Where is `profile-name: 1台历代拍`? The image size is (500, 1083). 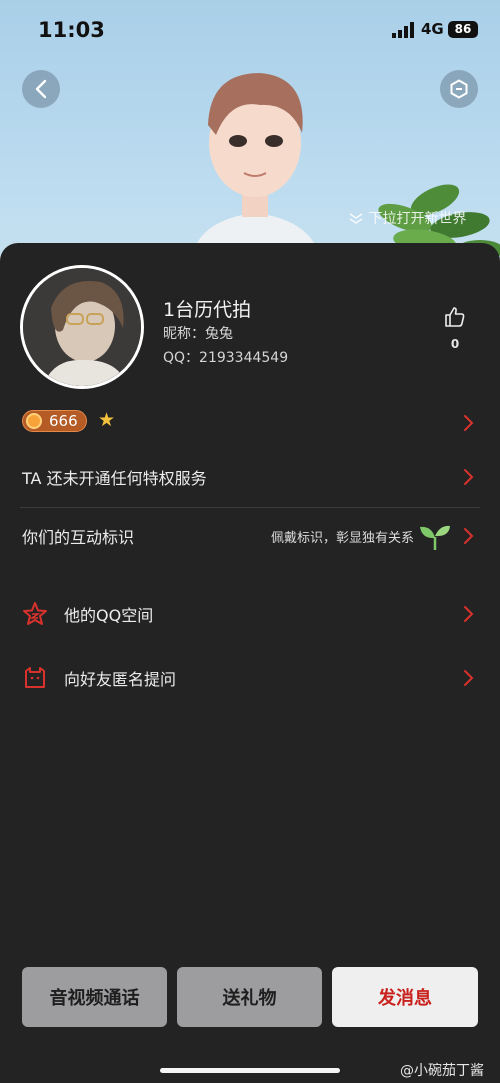
profile-name: 1台历代拍 is located at coordinates (207, 310).